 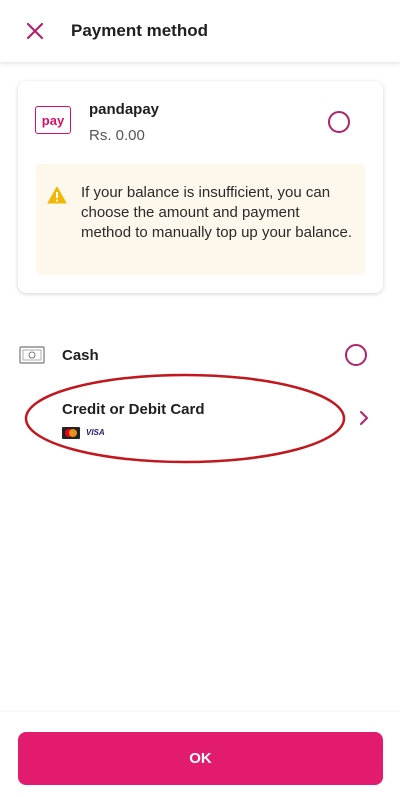 What do you see at coordinates (339, 122) in the screenshot?
I see `pandapay-radio` at bounding box center [339, 122].